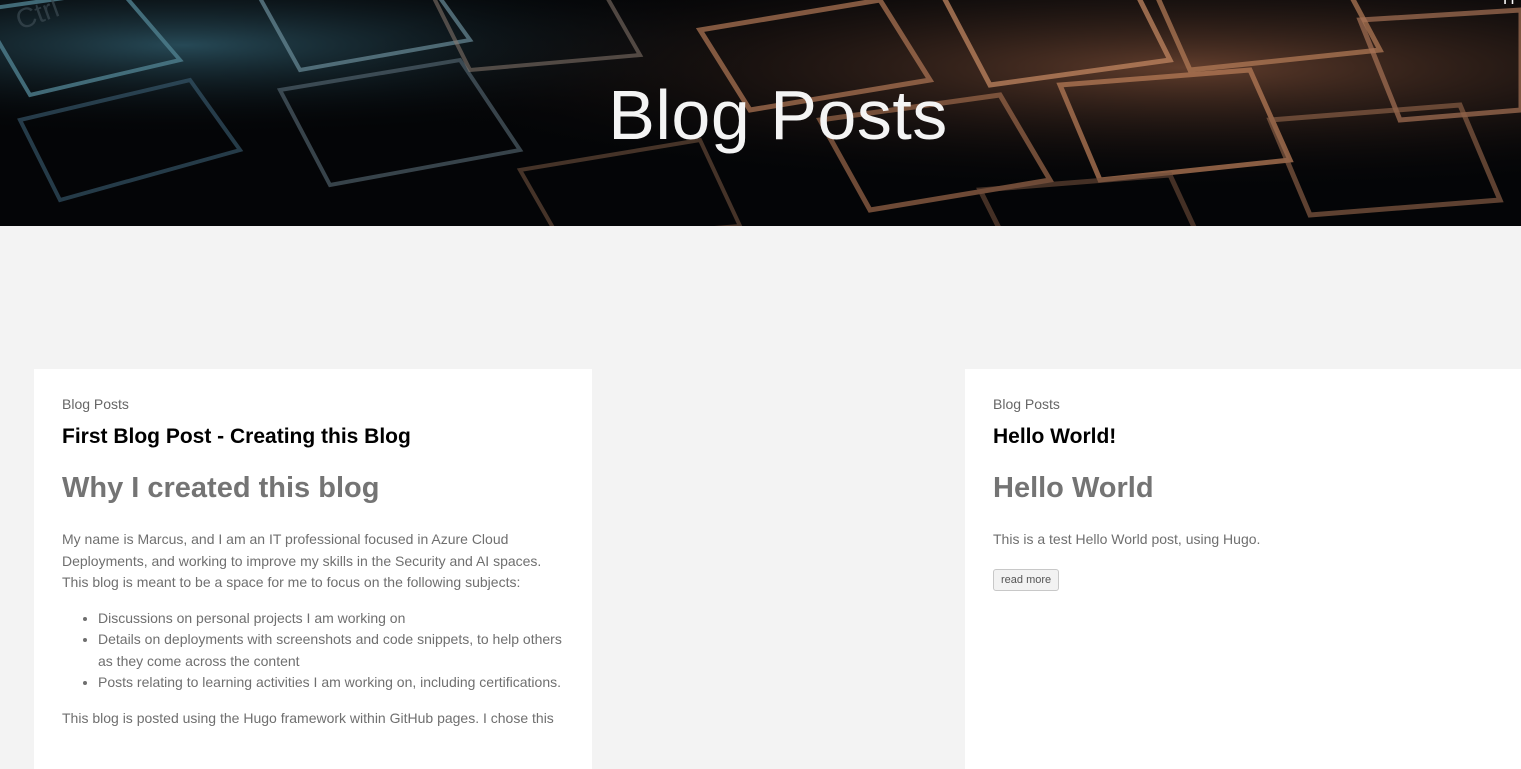  Describe the element at coordinates (1509, 4) in the screenshot. I see `nav-link-partial: H` at that location.